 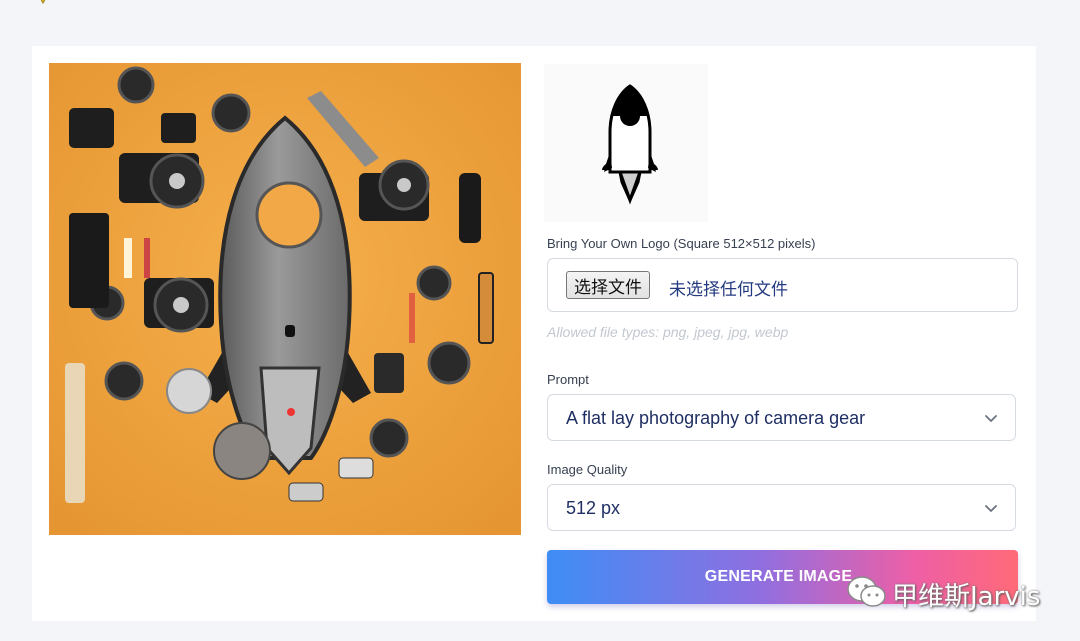 I want to click on image-quality-label: Image Quality, so click(x=587, y=469).